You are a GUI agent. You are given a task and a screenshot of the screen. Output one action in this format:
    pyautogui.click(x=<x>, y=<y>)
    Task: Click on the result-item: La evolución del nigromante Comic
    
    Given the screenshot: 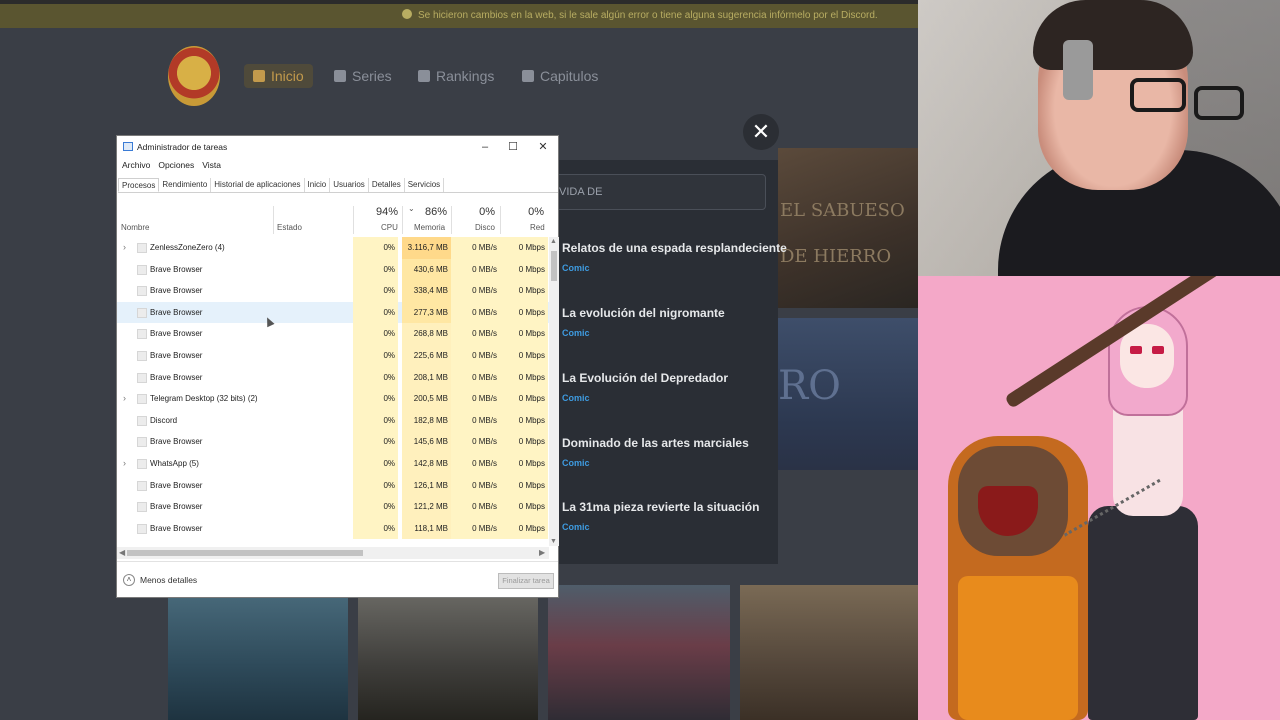 What is the action you would take?
    pyautogui.click(x=667, y=322)
    